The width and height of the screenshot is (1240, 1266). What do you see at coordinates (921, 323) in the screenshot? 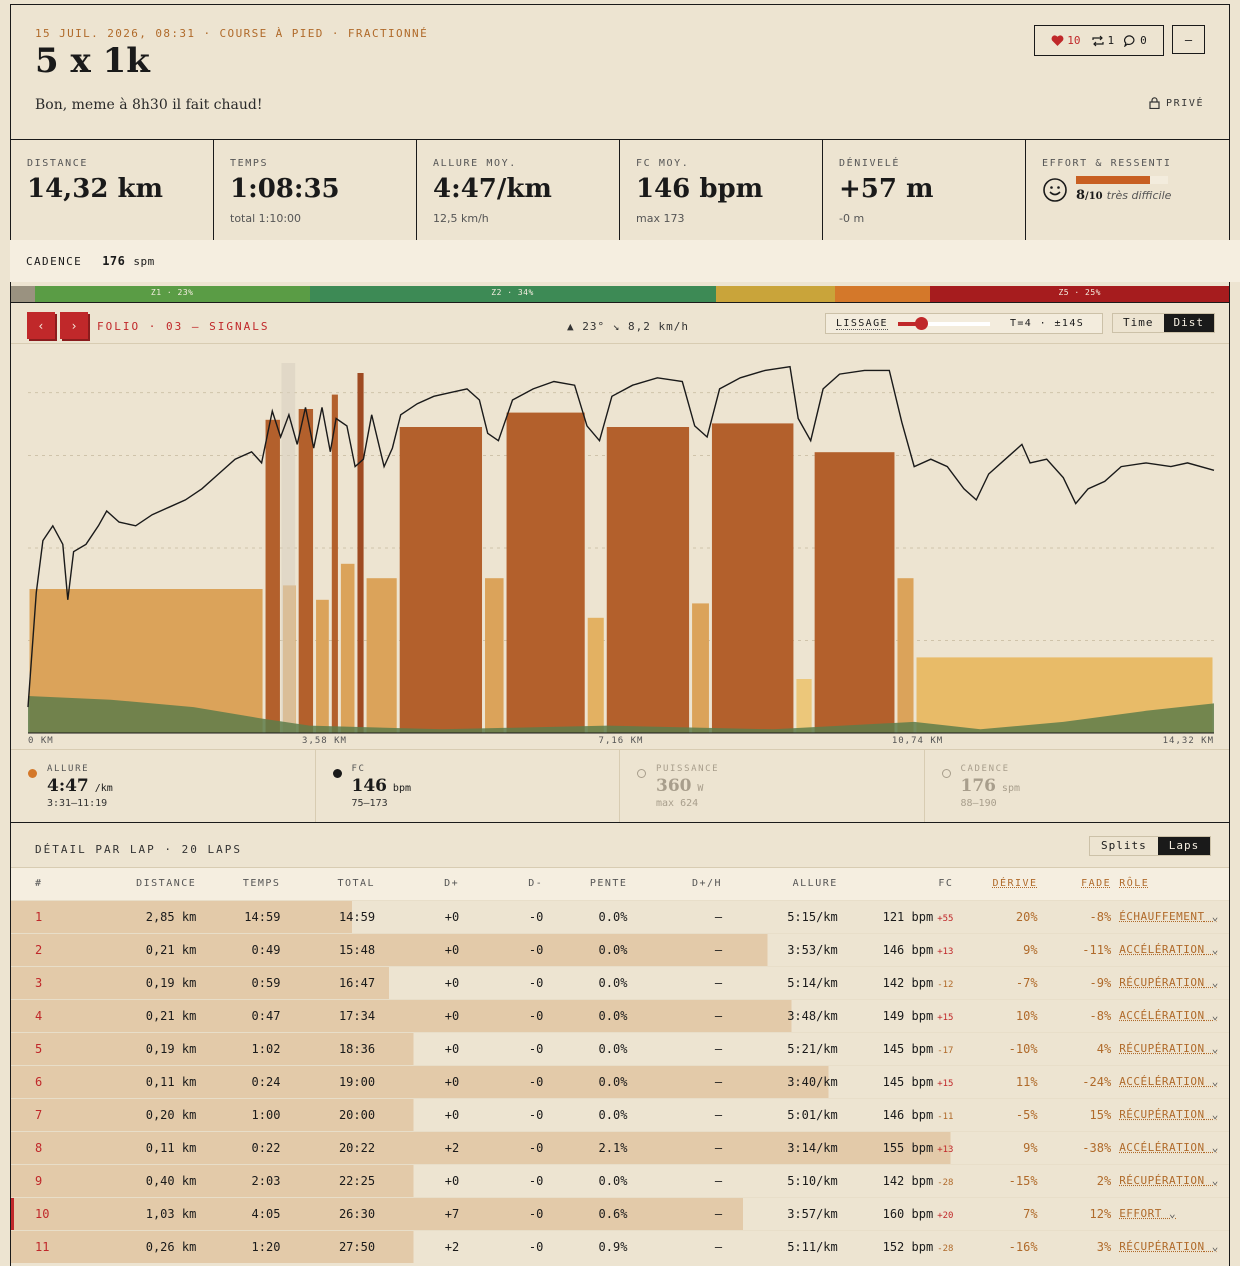
I see `slider-knob` at bounding box center [921, 323].